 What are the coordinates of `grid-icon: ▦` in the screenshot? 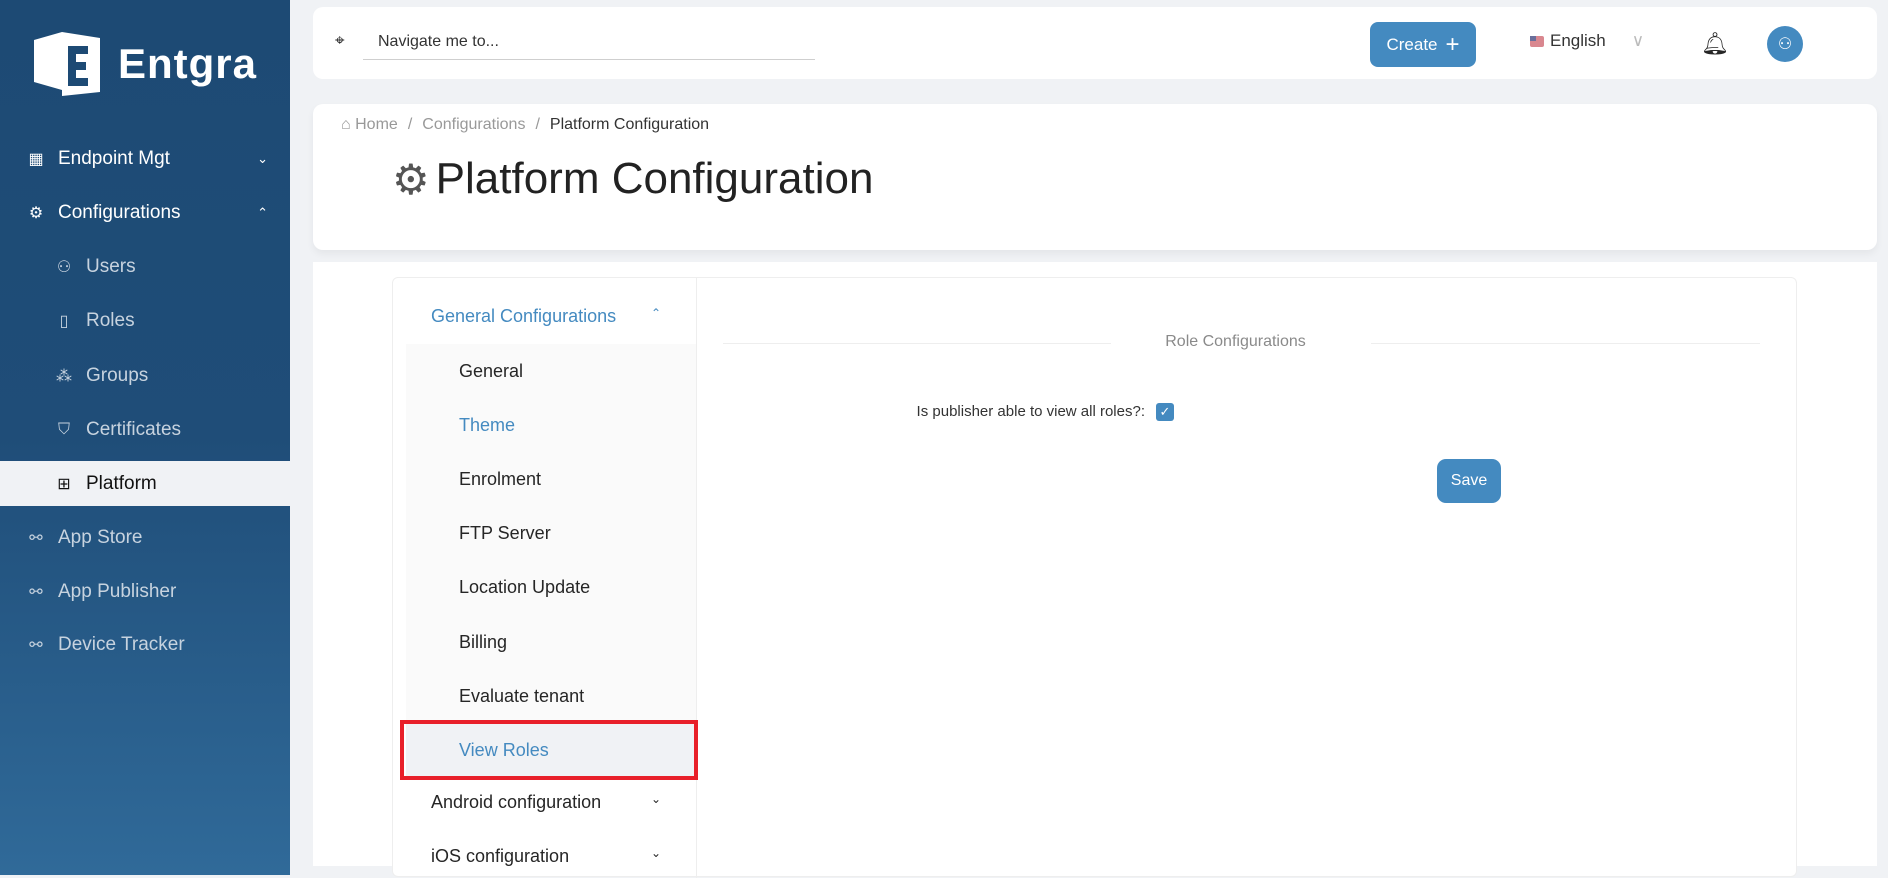 It's located at (36, 159).